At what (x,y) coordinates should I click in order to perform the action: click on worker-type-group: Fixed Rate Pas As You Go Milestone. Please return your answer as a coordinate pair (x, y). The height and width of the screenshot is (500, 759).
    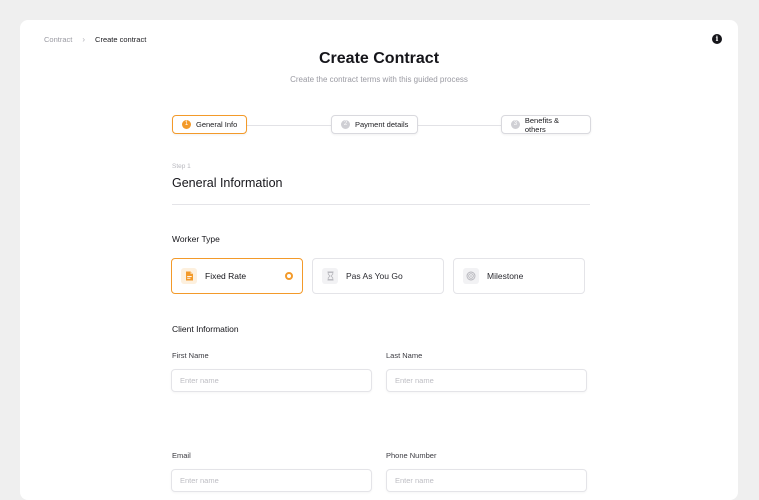
    Looking at the image, I should click on (379, 277).